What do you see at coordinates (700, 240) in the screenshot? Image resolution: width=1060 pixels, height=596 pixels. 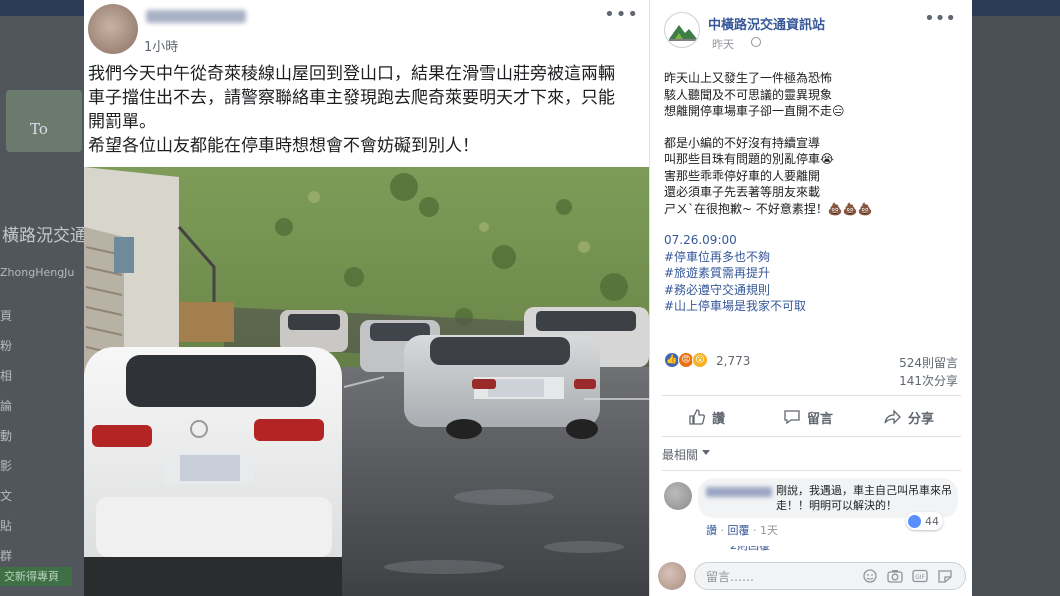 I see `post-date-line: 07.26.09:00` at bounding box center [700, 240].